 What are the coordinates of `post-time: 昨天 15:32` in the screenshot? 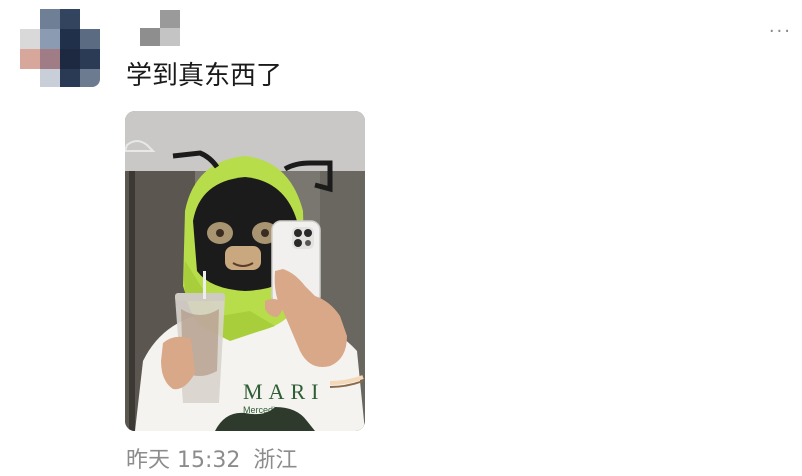 It's located at (183, 460).